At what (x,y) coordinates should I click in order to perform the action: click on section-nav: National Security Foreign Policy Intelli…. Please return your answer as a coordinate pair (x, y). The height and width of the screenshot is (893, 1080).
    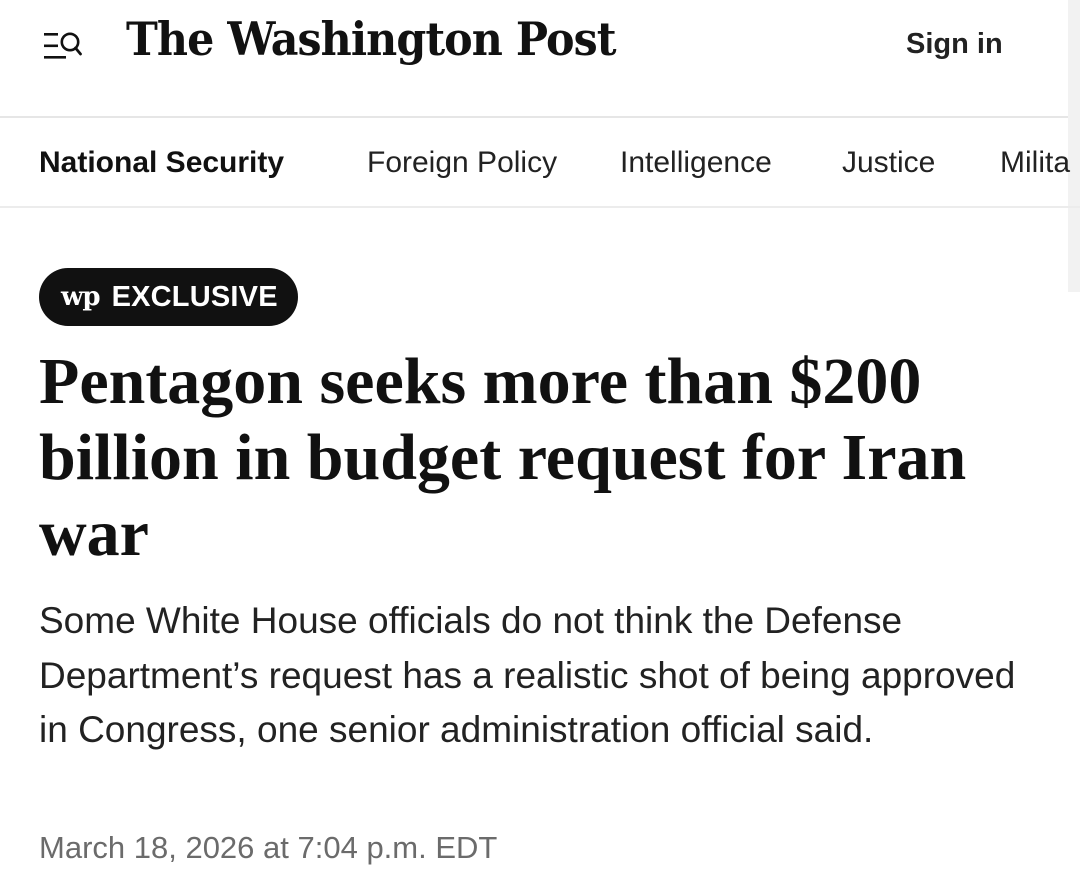
    Looking at the image, I should click on (540, 164).